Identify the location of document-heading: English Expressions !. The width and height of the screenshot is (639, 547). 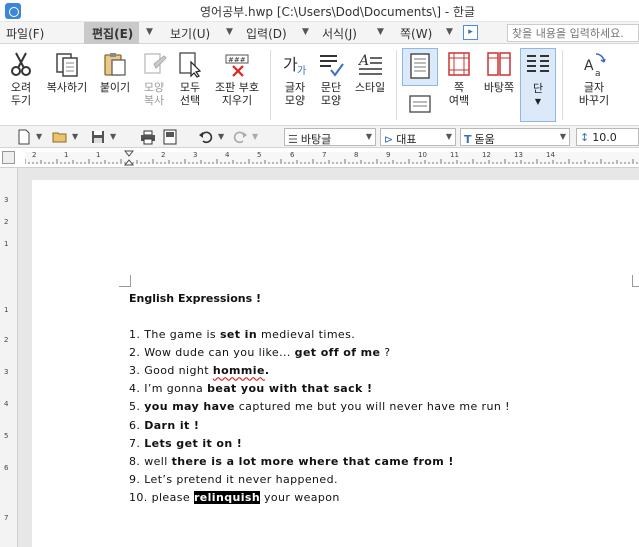
(195, 298).